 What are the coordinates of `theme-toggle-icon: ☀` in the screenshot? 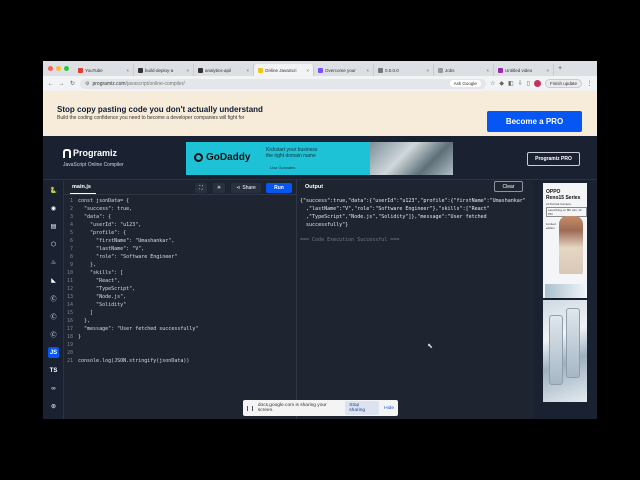 It's located at (219, 188).